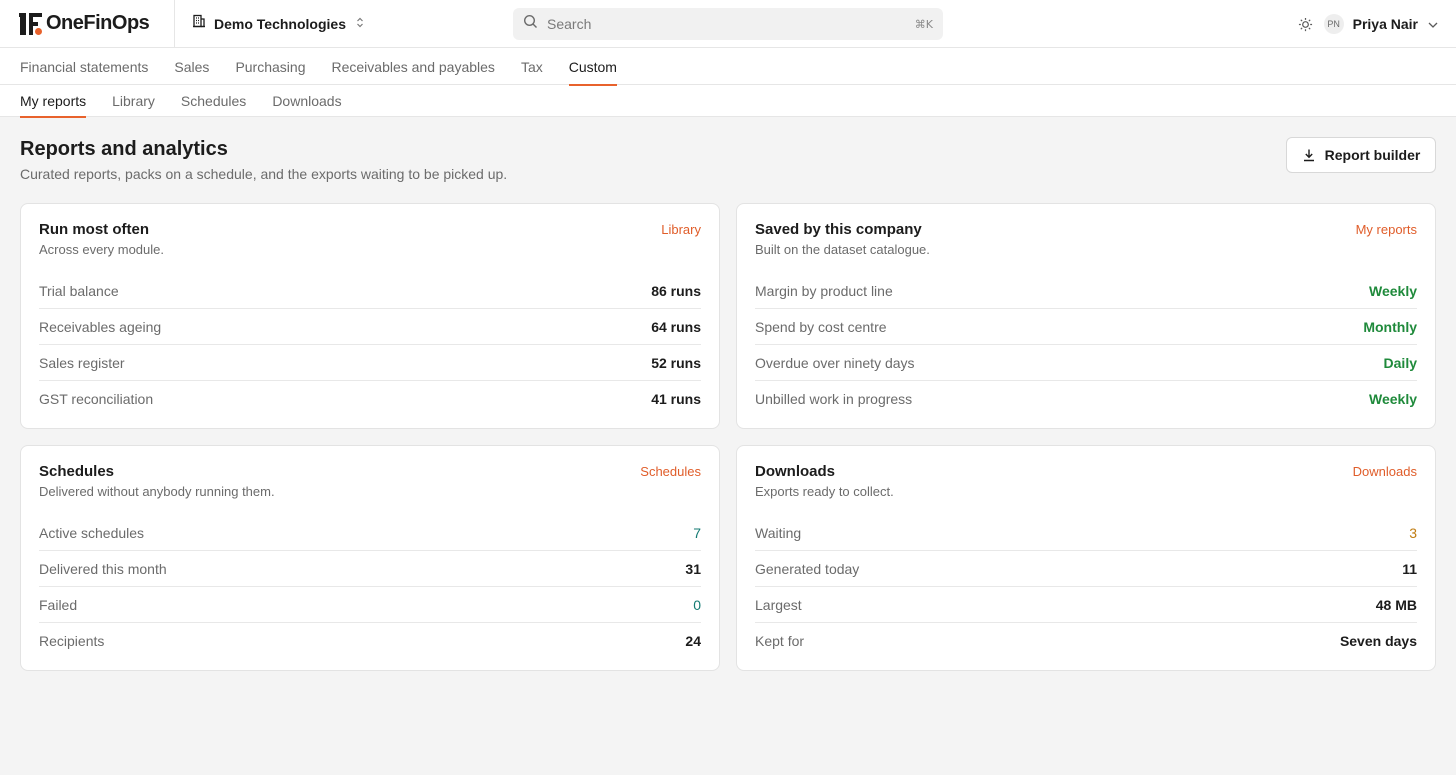  I want to click on company-switcher: Demo Technologies, so click(273, 24).